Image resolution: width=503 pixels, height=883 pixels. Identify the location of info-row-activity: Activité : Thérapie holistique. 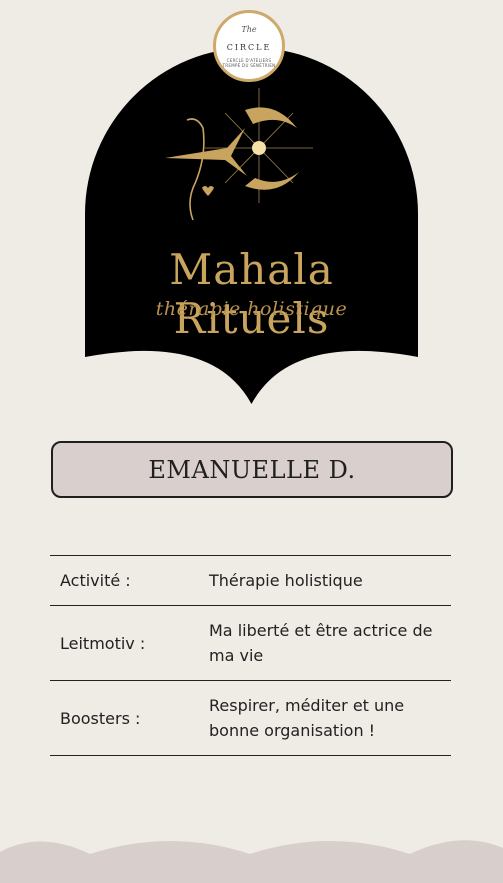
(250, 581).